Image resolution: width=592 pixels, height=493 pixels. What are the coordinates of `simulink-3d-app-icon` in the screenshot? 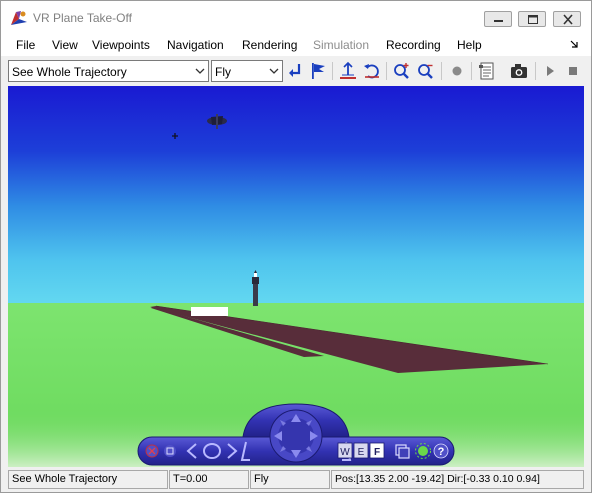 It's located at (19, 18).